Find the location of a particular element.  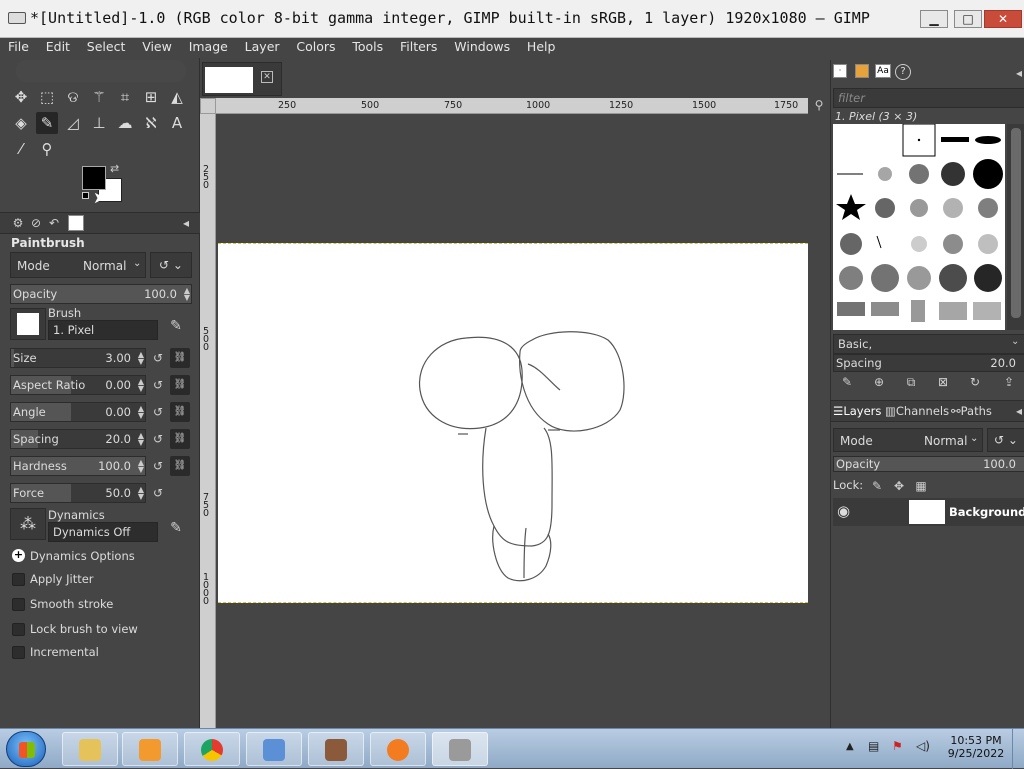

link-spacing-icon: ⛓ is located at coordinates (180, 439).